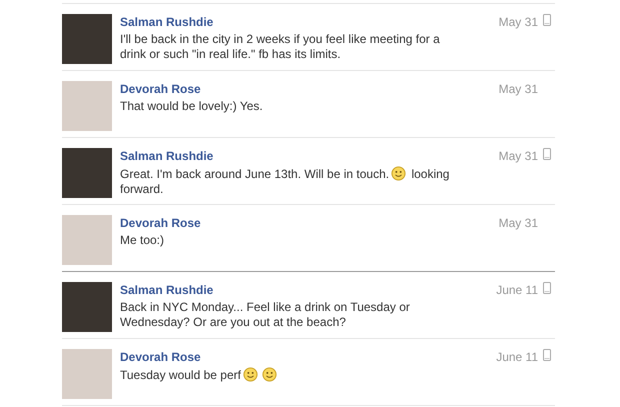 The height and width of the screenshot is (407, 620). I want to click on message-text: Great. I'm back around June 13th. Will be in touch. looking forward., so click(285, 181).